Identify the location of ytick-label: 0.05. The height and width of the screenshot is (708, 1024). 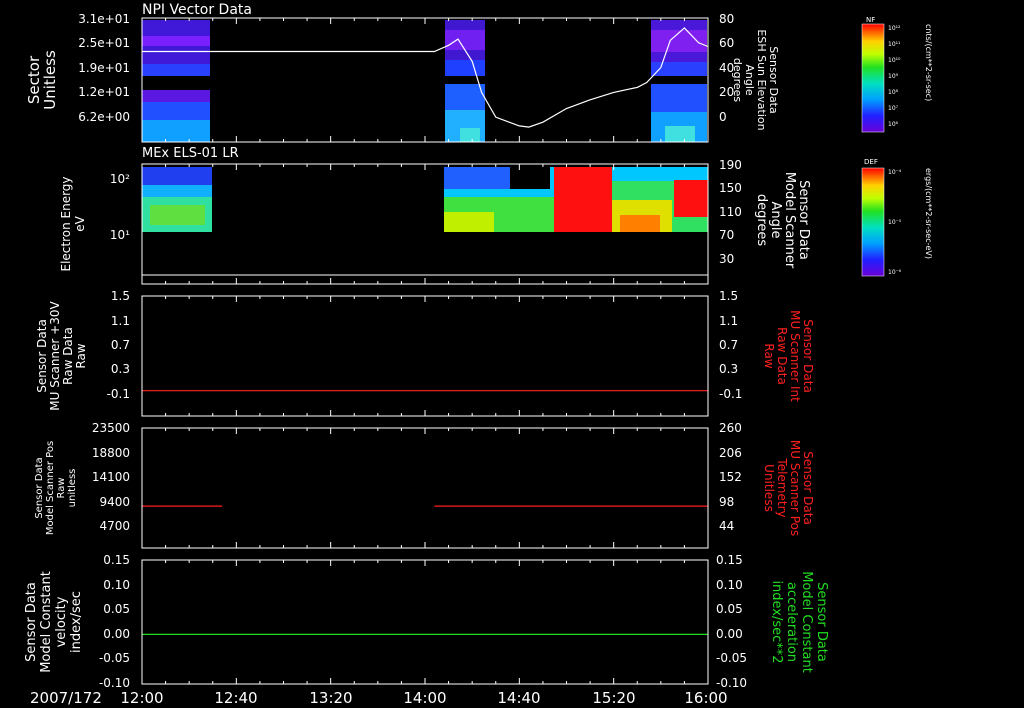
(116, 609).